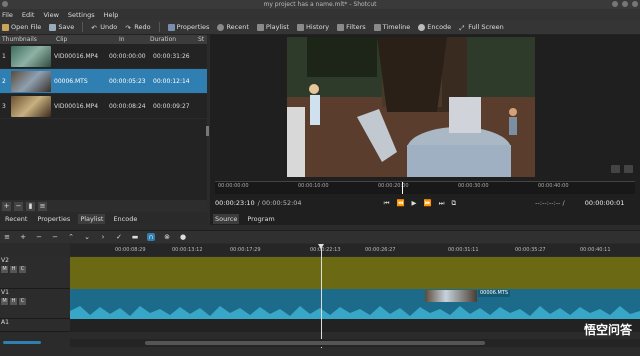 The height and width of the screenshot is (356, 640). What do you see at coordinates (402, 188) in the screenshot?
I see `viewer-playhead` at bounding box center [402, 188].